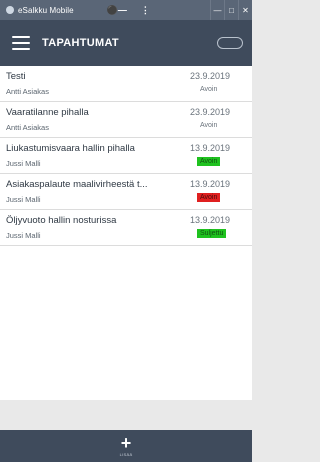 The image size is (320, 462). Describe the element at coordinates (61, 220) in the screenshot. I see `event-name: Öljyvuoto hallin nosturissa` at that location.